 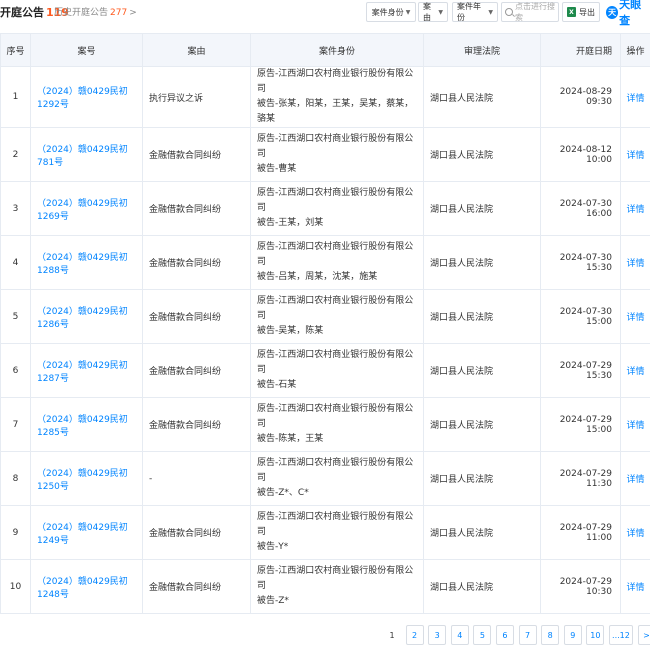 I want to click on filter-case-year: 案件年份 ▼, so click(x=475, y=12).